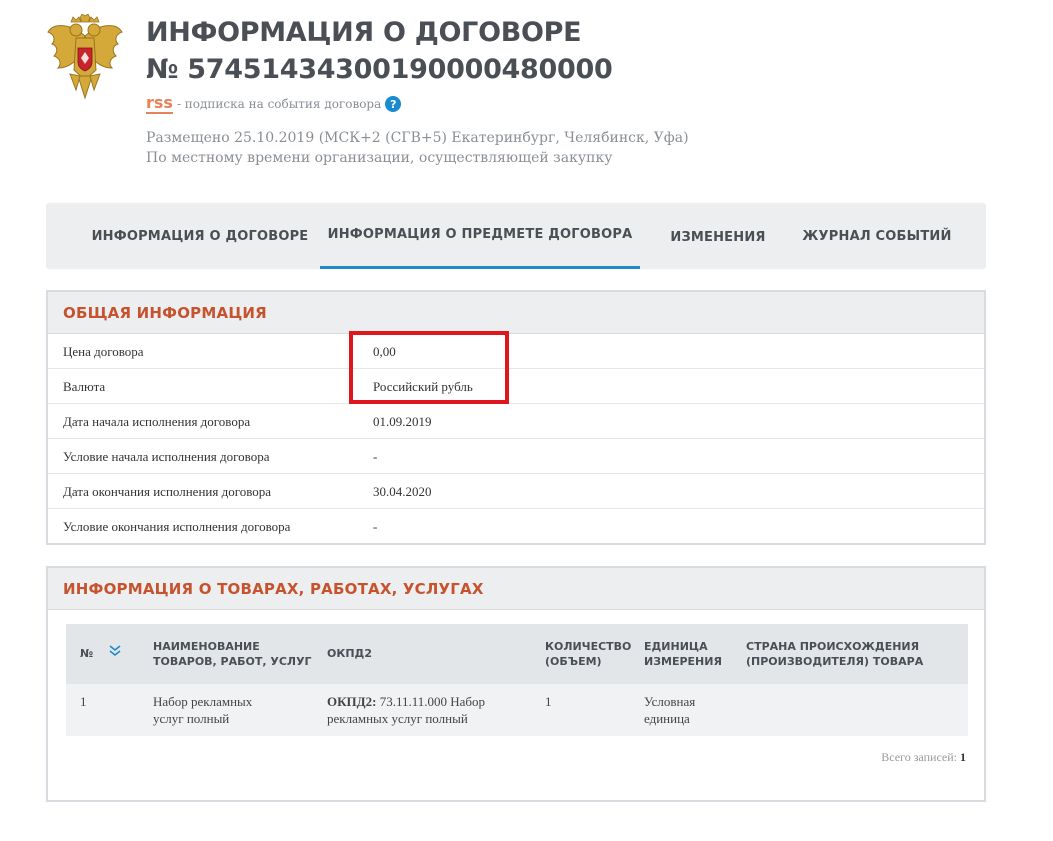 Image resolution: width=1053 pixels, height=841 pixels. What do you see at coordinates (516, 589) in the screenshot?
I see `goods-heading: ИНФОРМАЦИЯ О ТОВАРАХ, РАБОТАХ, УСЛУГАХ` at bounding box center [516, 589].